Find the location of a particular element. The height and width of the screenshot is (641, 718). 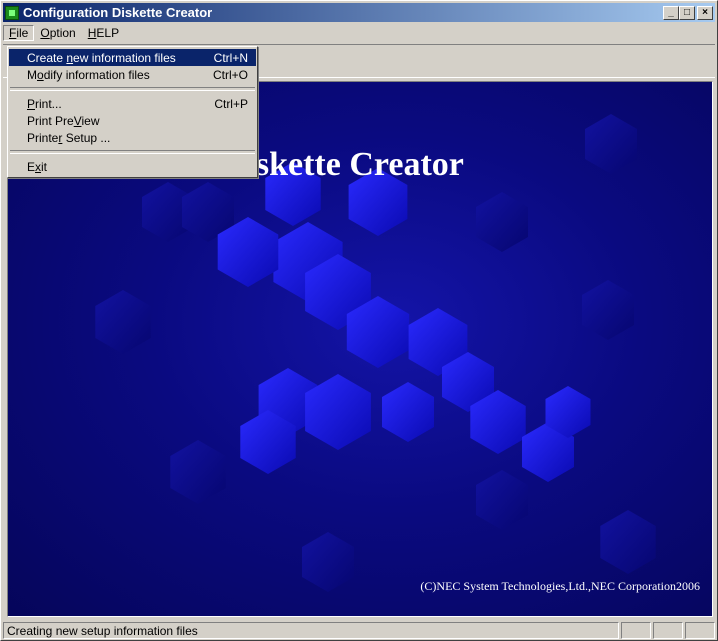

status-bar: Creating new setup information files is located at coordinates (359, 630).